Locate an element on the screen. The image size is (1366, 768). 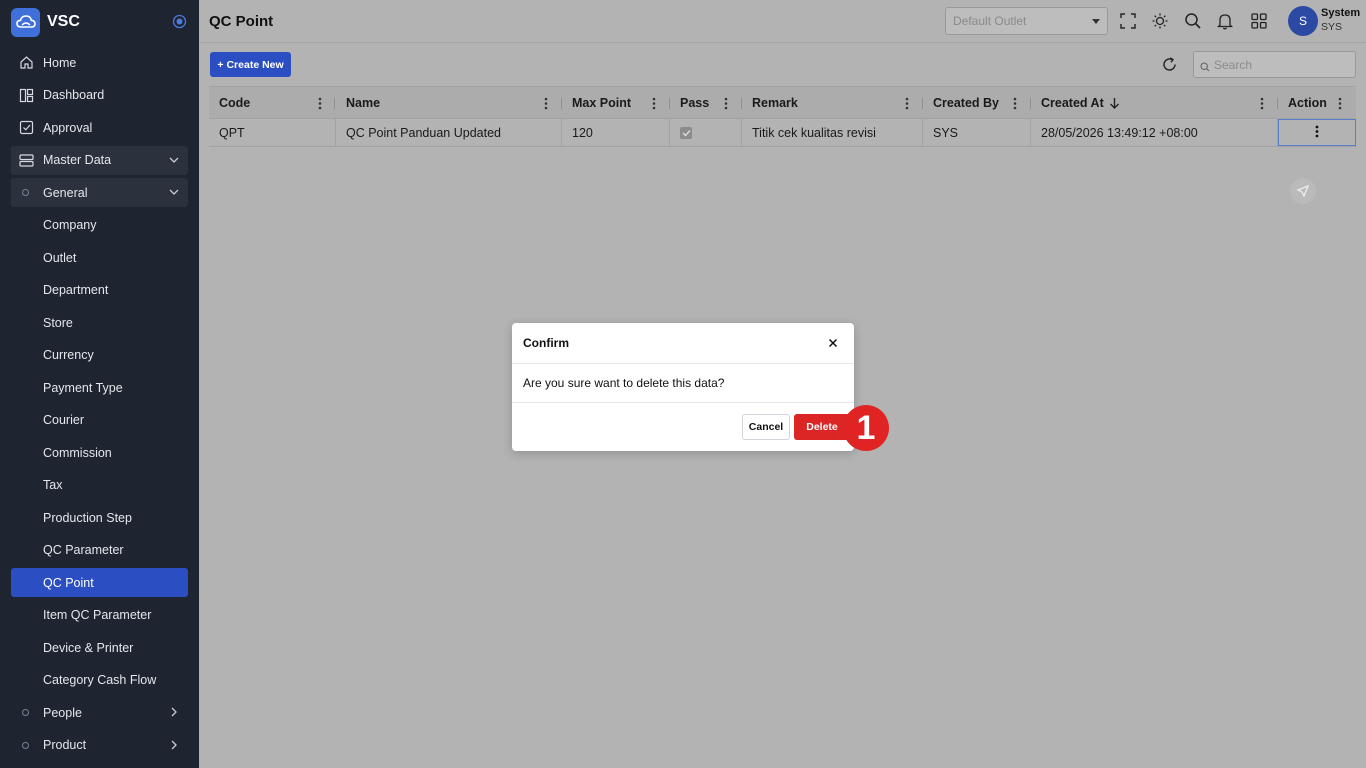
cell-max-point: 120 is located at coordinates (616, 132).